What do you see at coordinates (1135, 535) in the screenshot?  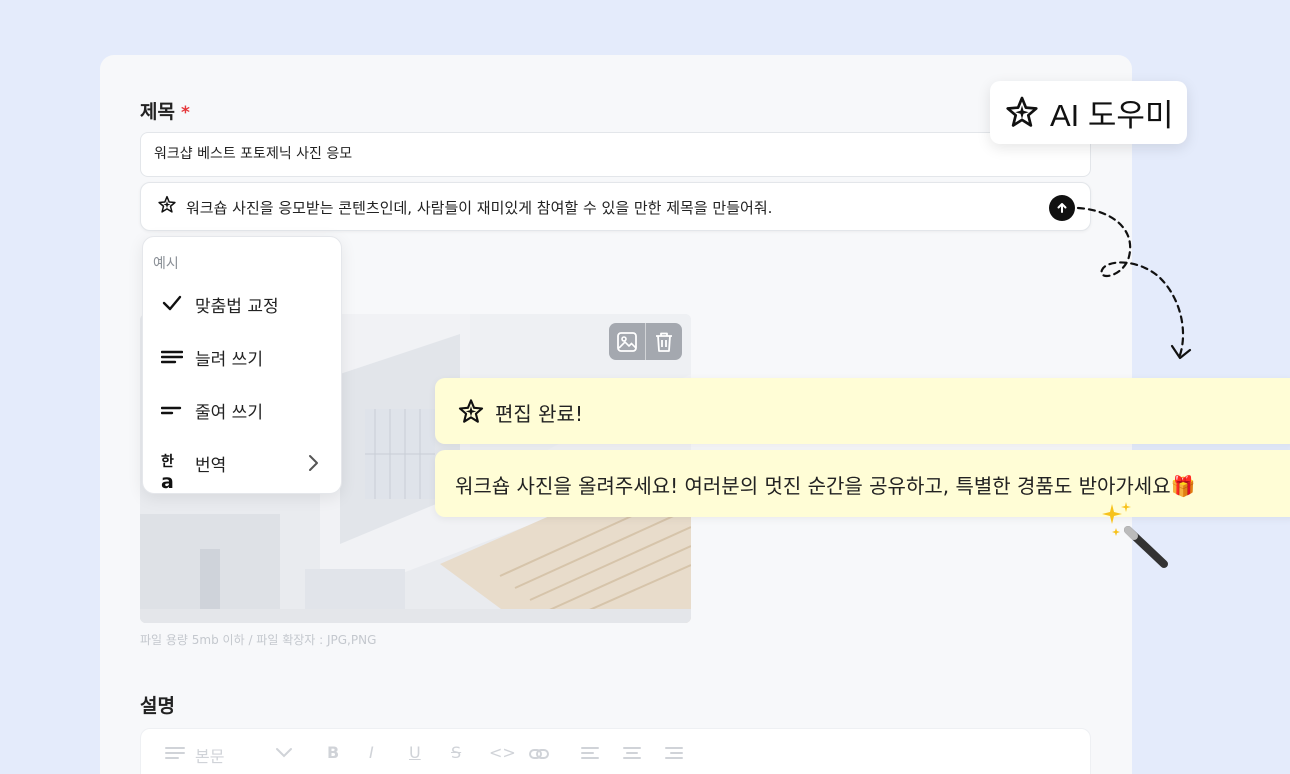 I see `magic-wand-icon` at bounding box center [1135, 535].